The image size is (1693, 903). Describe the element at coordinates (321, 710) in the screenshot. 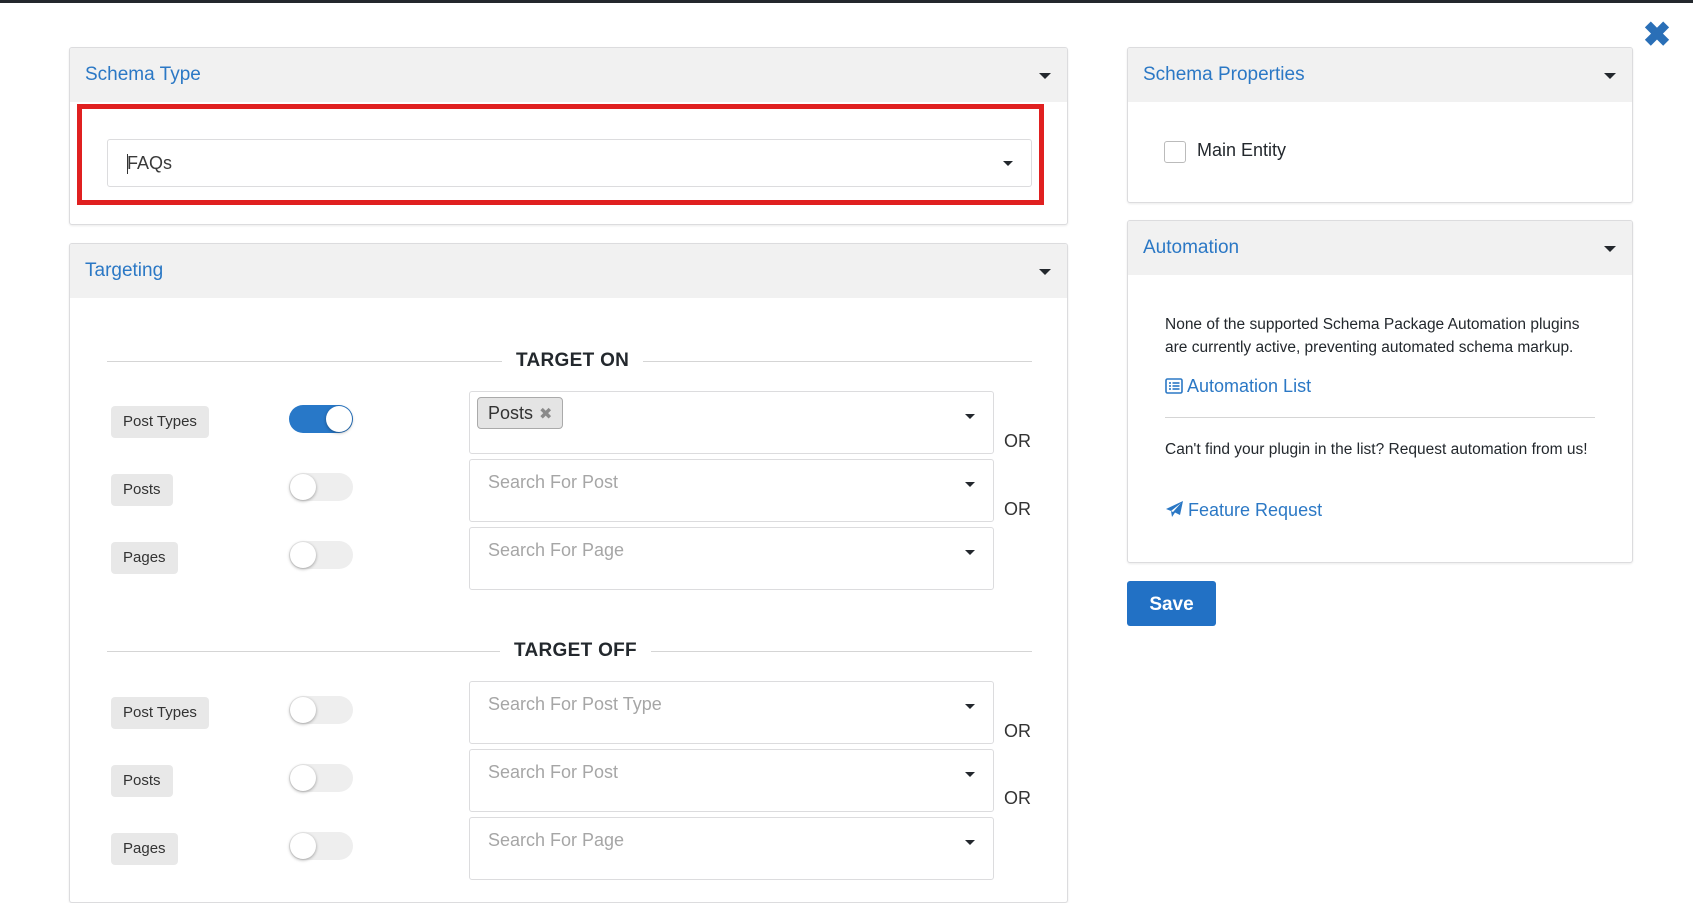

I see `toggle-post-types-off` at that location.